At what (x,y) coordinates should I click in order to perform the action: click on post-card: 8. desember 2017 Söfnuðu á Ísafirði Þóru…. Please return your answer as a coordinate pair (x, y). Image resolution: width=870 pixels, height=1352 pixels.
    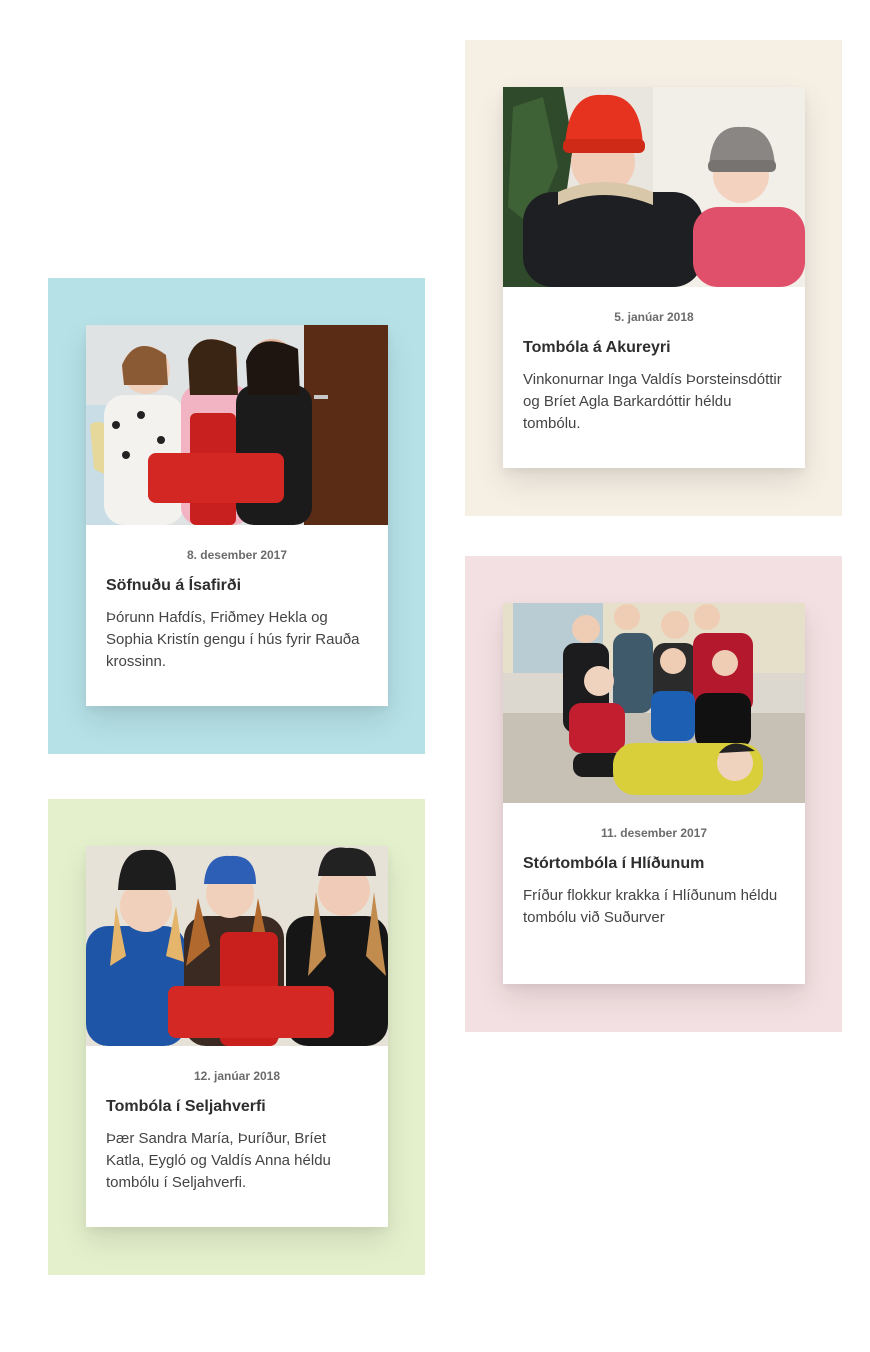
    Looking at the image, I should click on (237, 515).